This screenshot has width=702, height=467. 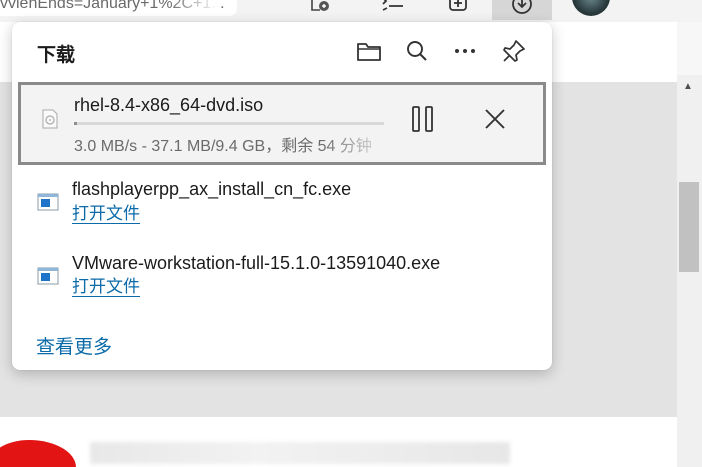 I want to click on downloads-button, so click(x=522, y=10).